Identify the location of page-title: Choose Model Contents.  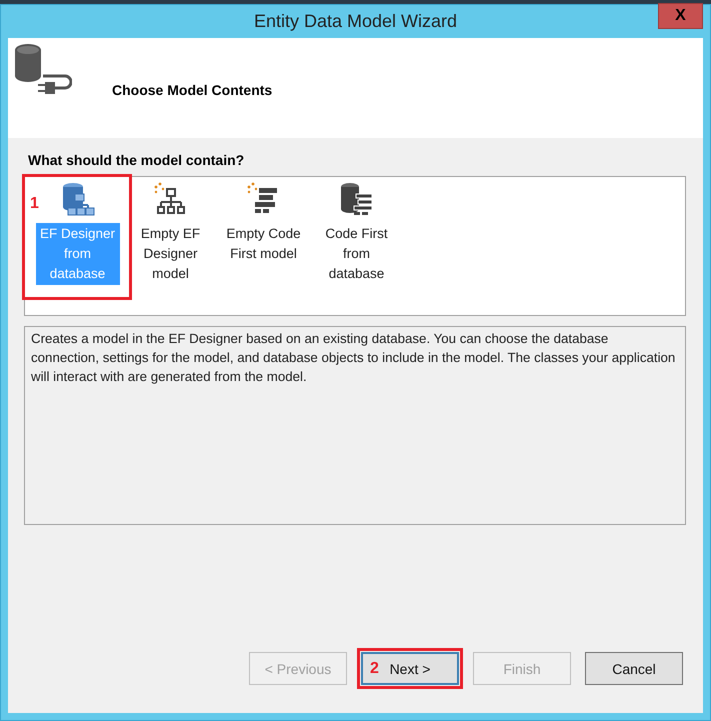
(192, 90).